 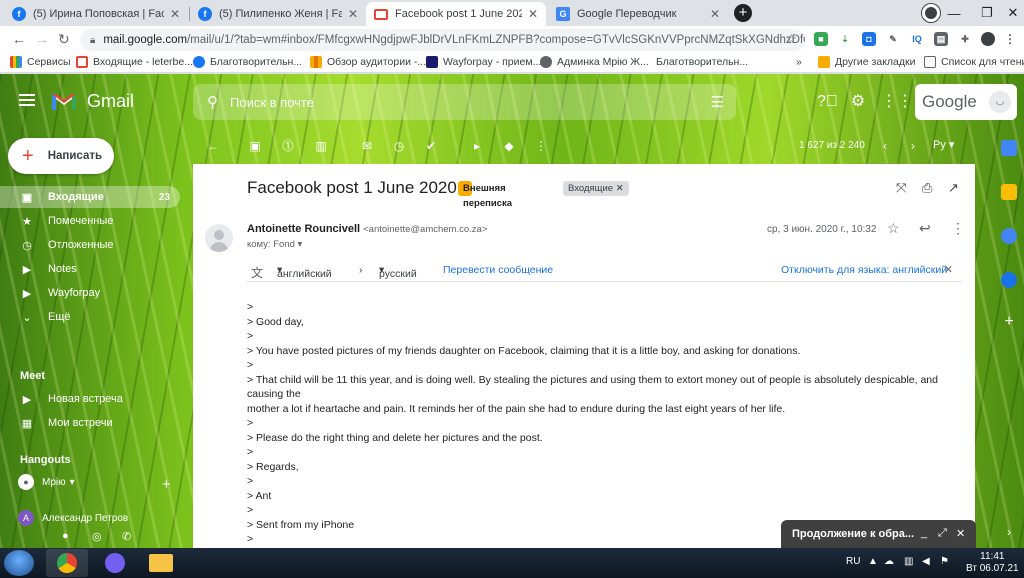 What do you see at coordinates (213, 146) in the screenshot?
I see `back-arrow-icon: ←` at bounding box center [213, 146].